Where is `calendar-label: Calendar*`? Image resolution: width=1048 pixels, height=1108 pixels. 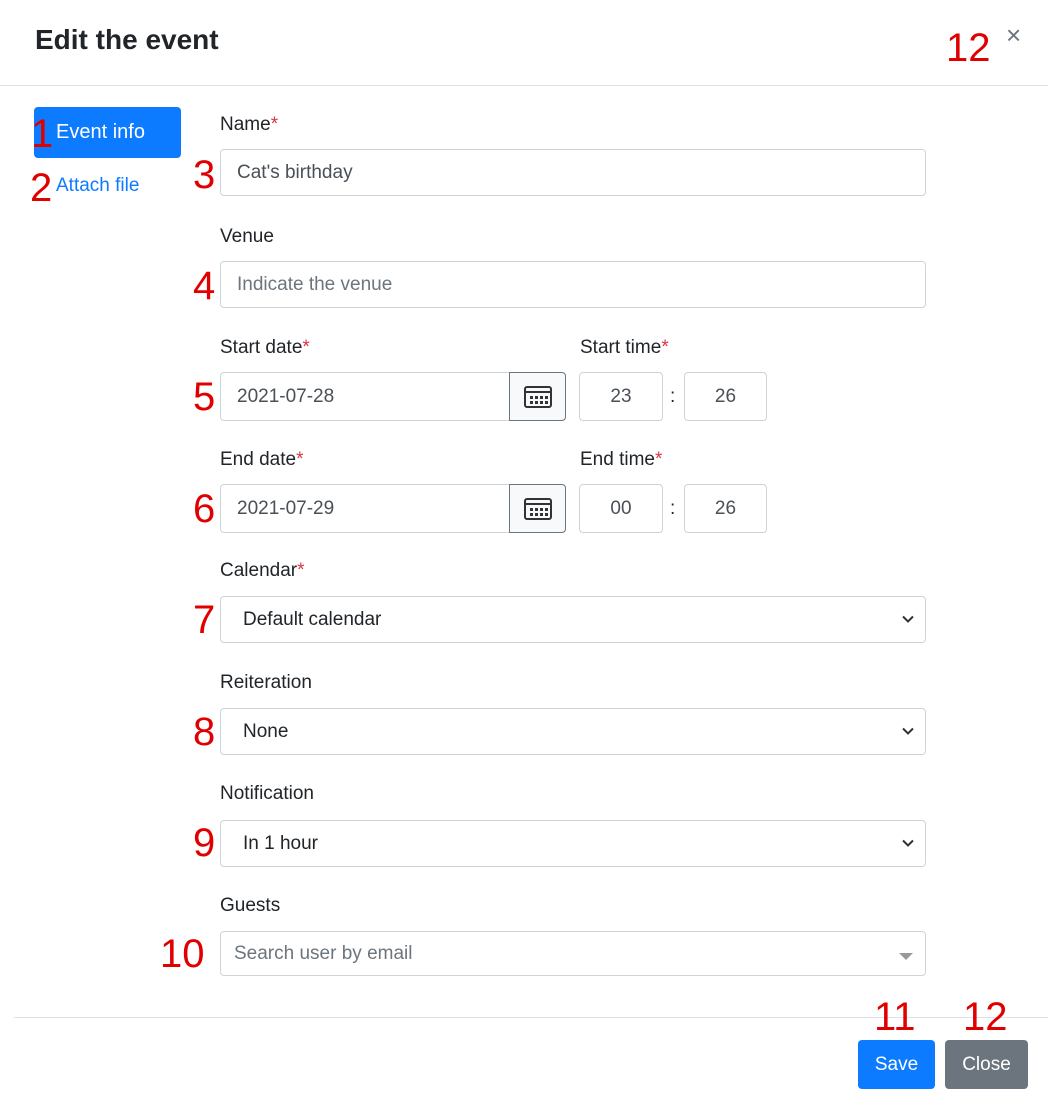 calendar-label: Calendar* is located at coordinates (262, 571).